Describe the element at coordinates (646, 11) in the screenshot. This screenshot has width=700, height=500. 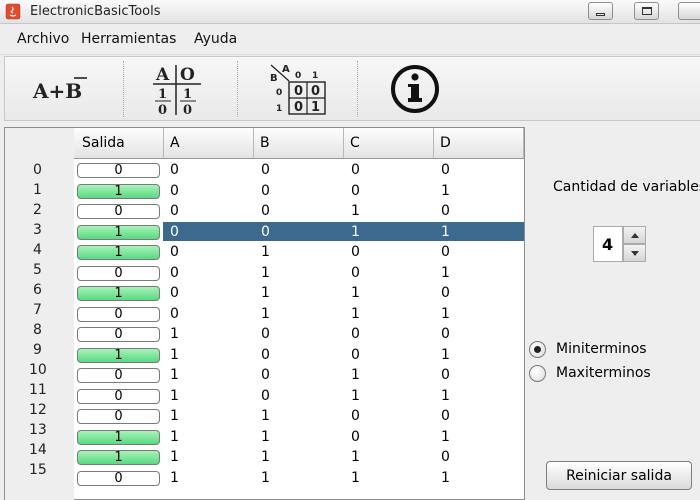
I see `maximize-button` at that location.